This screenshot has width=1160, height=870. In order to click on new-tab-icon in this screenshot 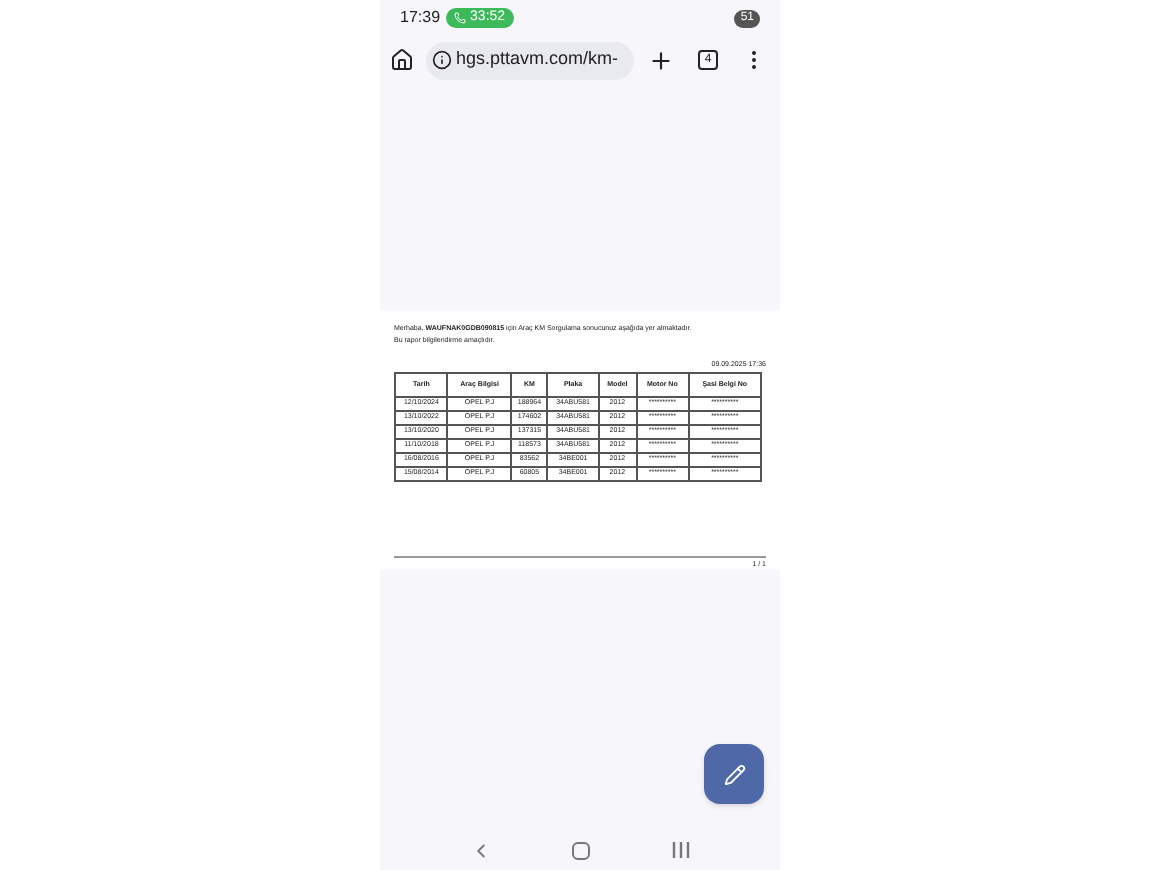, I will do `click(661, 60)`.